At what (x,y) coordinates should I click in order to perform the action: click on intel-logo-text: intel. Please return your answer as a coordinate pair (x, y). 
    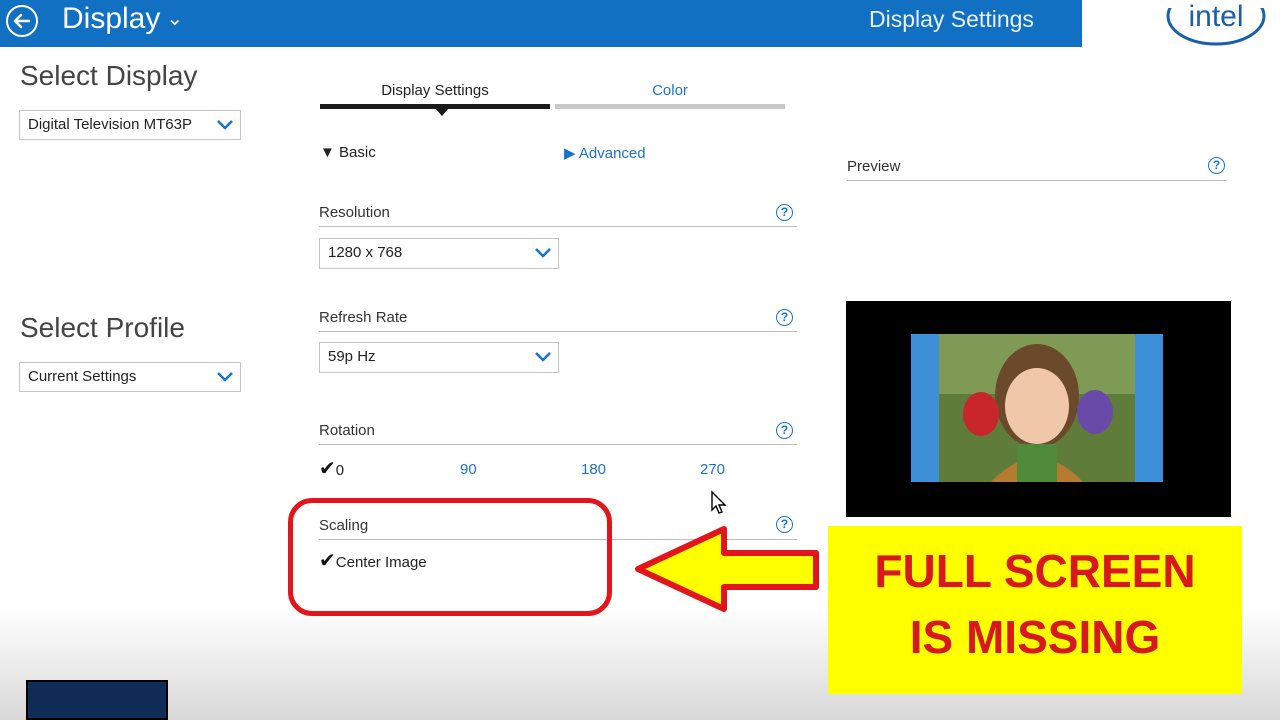
    Looking at the image, I should click on (1215, 16).